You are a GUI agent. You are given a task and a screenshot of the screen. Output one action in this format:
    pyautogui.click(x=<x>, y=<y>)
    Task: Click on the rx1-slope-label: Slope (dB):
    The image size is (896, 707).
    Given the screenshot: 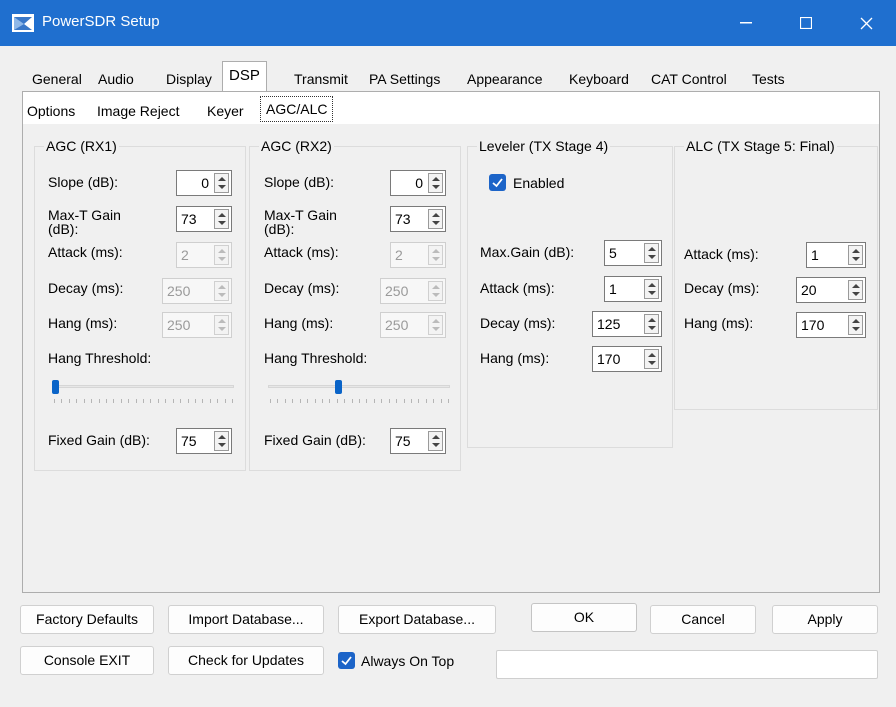 What is the action you would take?
    pyautogui.click(x=83, y=182)
    